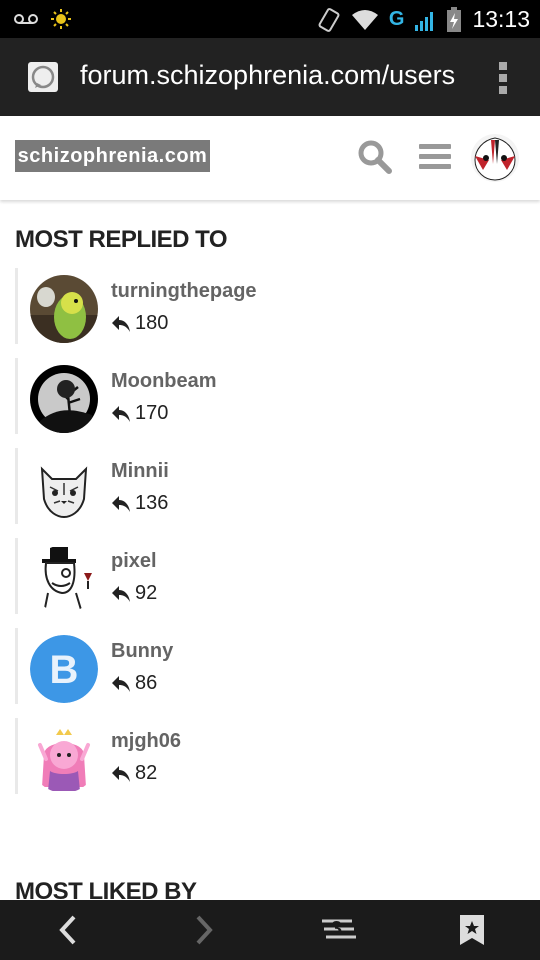 Image resolution: width=540 pixels, height=960 pixels. I want to click on reply-count: 136, so click(139, 503).